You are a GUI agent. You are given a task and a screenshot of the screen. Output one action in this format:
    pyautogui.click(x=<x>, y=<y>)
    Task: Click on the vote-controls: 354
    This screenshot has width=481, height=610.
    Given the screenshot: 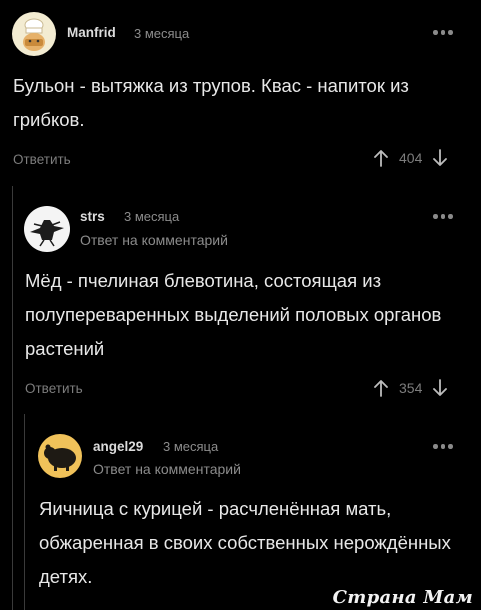 What is the action you would take?
    pyautogui.click(x=410, y=388)
    